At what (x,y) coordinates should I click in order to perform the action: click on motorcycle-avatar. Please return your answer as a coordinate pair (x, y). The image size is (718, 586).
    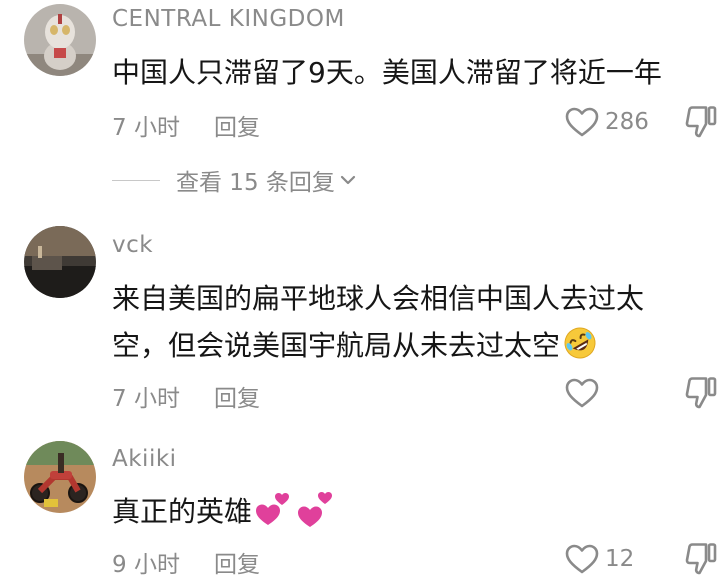
    Looking at the image, I should click on (60, 477).